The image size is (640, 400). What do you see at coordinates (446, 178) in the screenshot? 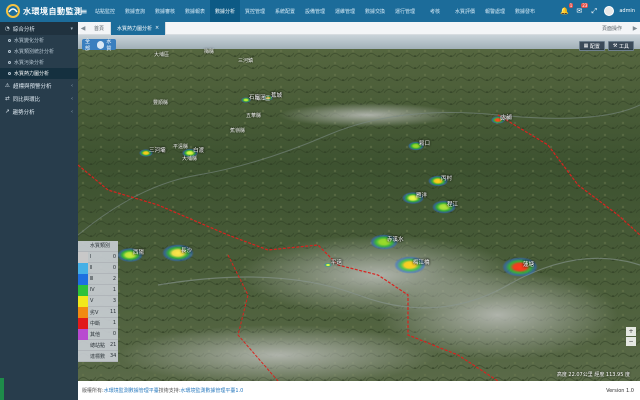
I see `station-label: 丙村` at bounding box center [446, 178].